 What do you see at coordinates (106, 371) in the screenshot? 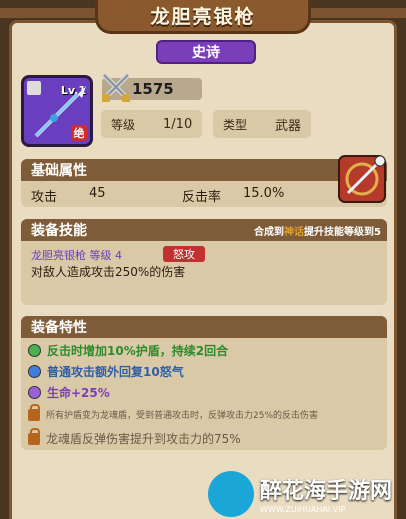
I see `trait-item: 普通攻击额外回复10怒气` at bounding box center [106, 371].